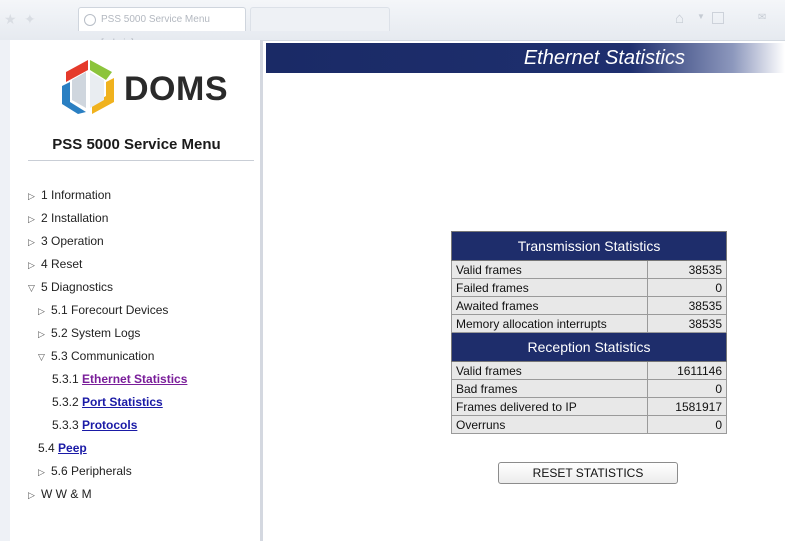 The height and width of the screenshot is (541, 785). Describe the element at coordinates (62, 264) in the screenshot. I see `menu-item-label: 4 Reset` at that location.